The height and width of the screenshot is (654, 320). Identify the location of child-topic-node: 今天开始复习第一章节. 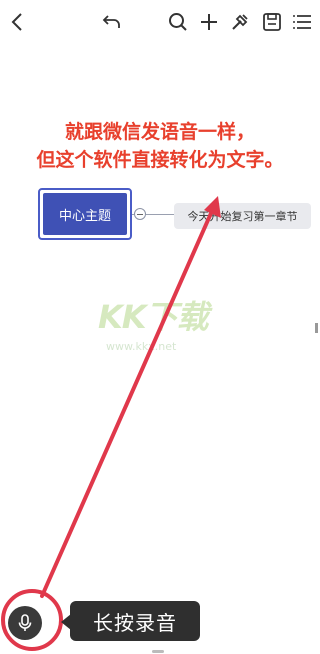
(242, 216).